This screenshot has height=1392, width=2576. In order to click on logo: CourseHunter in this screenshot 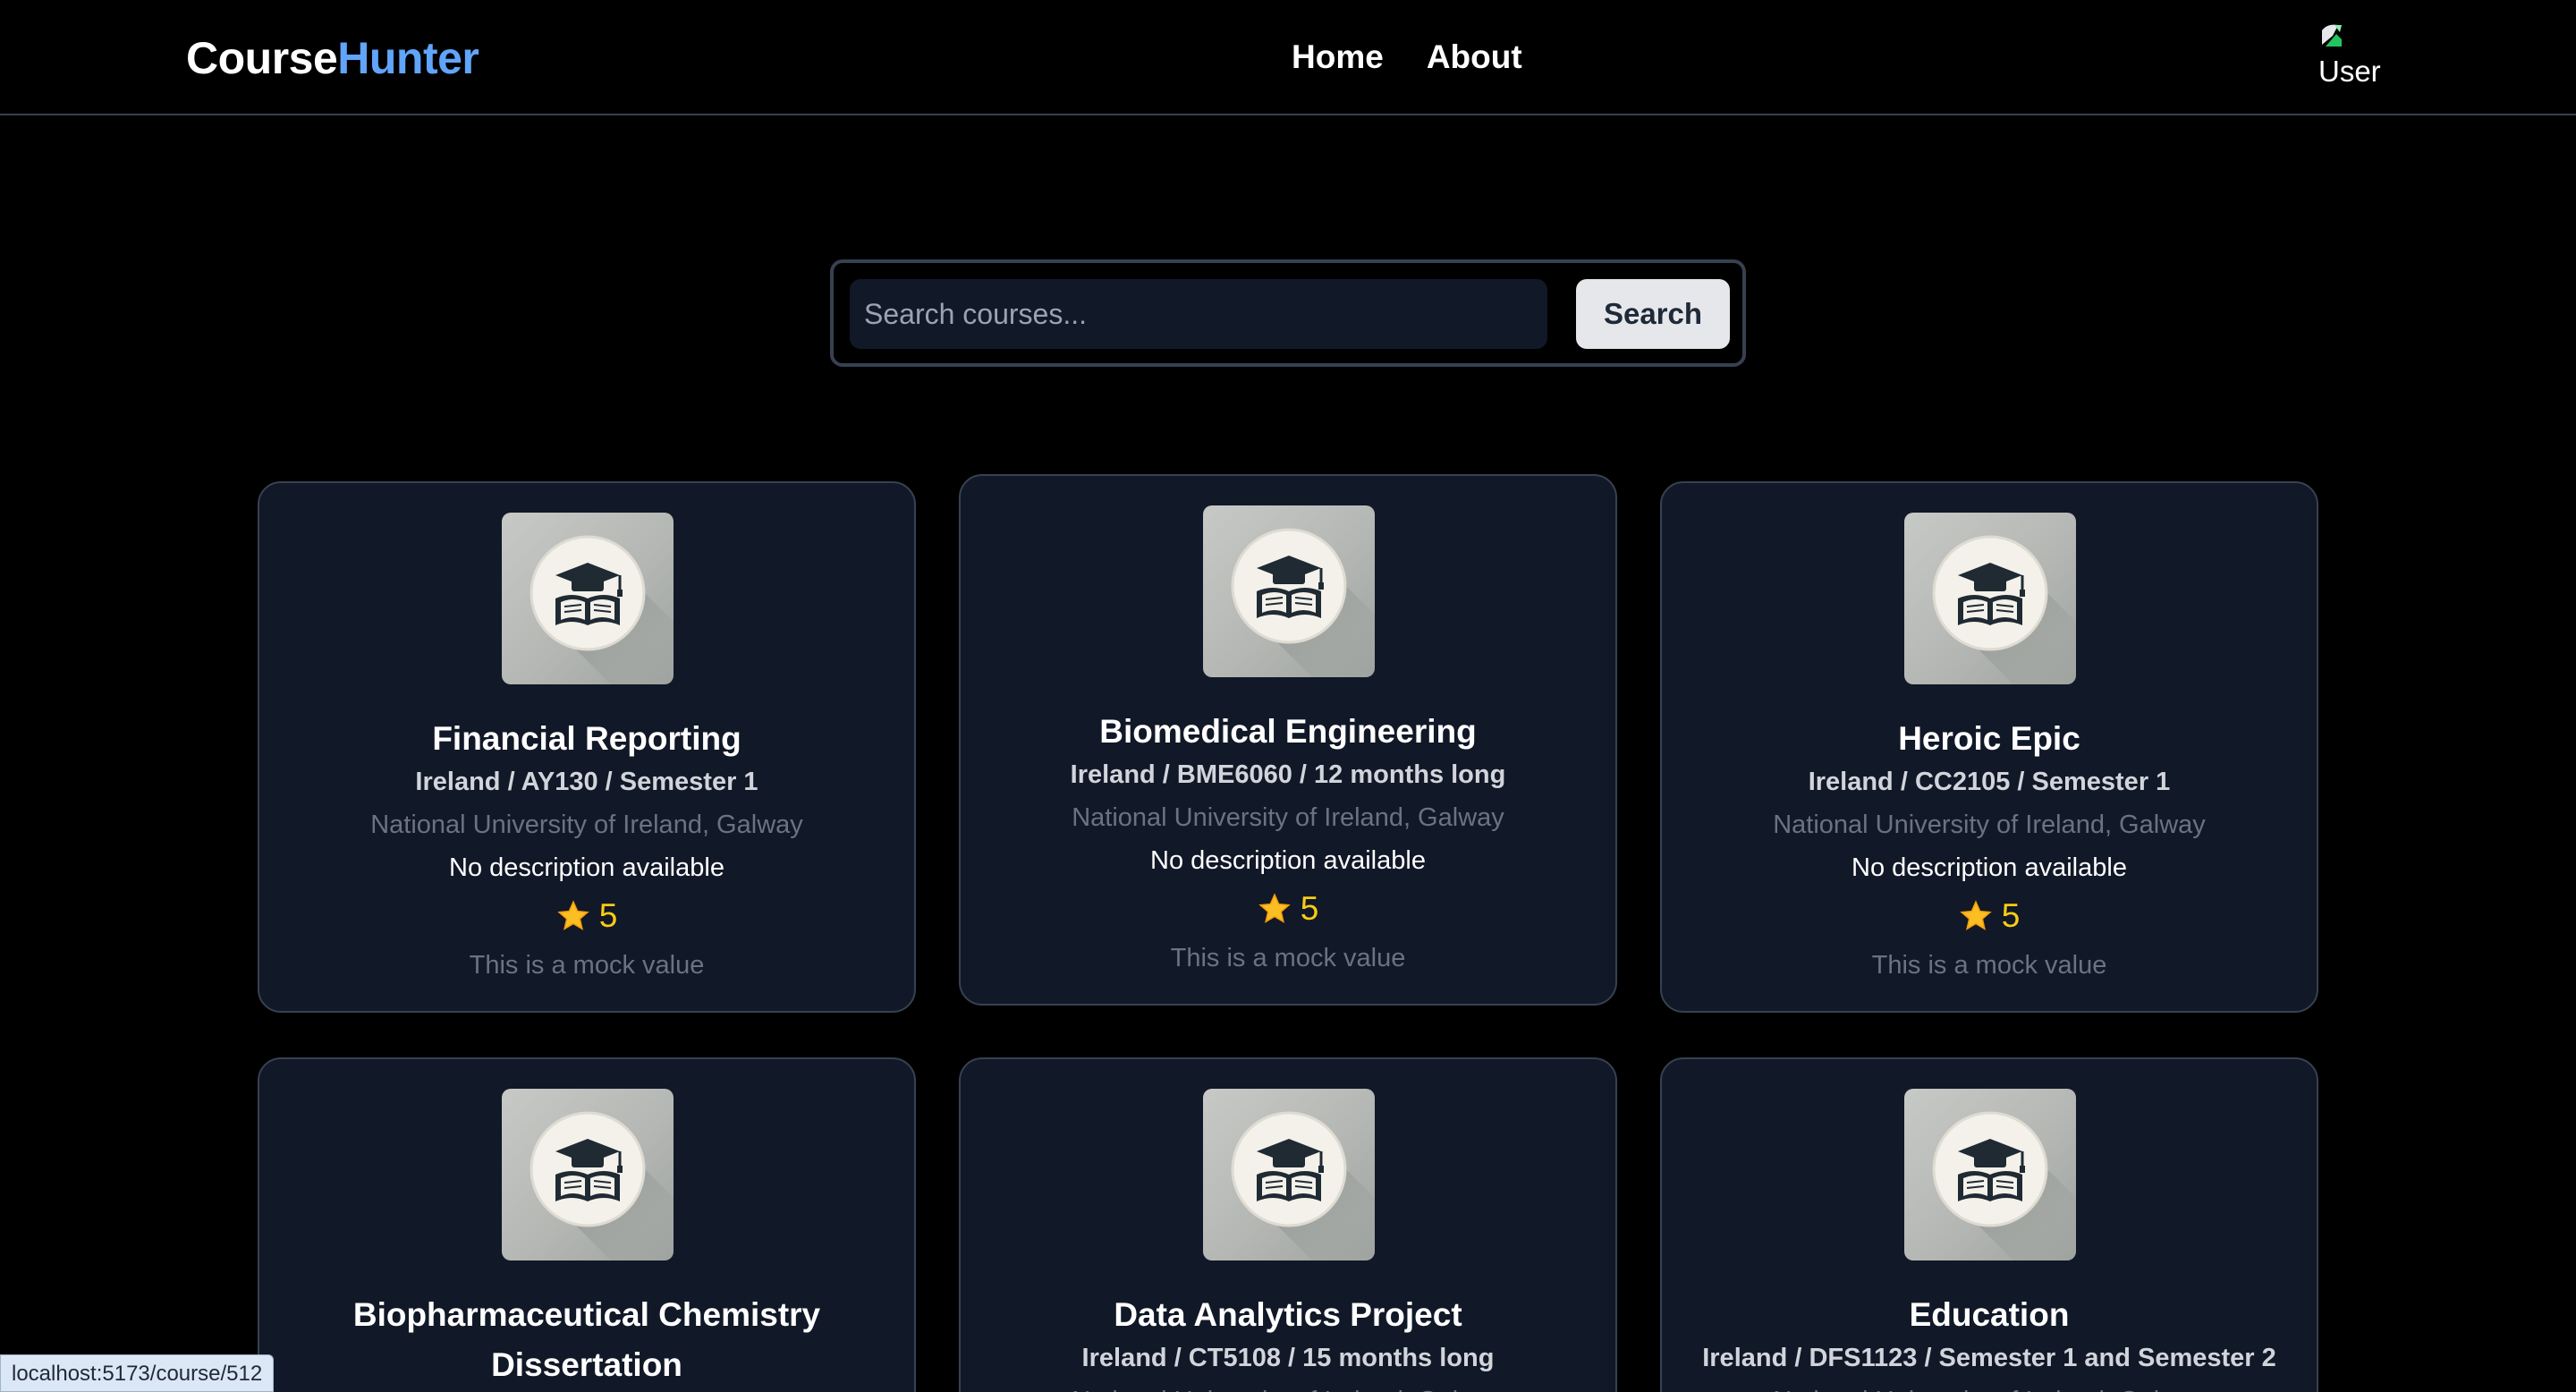, I will do `click(332, 58)`.